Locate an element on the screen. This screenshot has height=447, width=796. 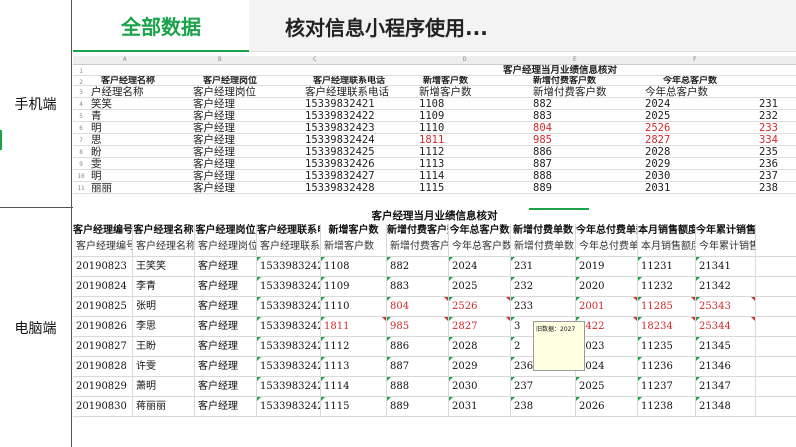
desktop-cell: 18234 is located at coordinates (667, 326).